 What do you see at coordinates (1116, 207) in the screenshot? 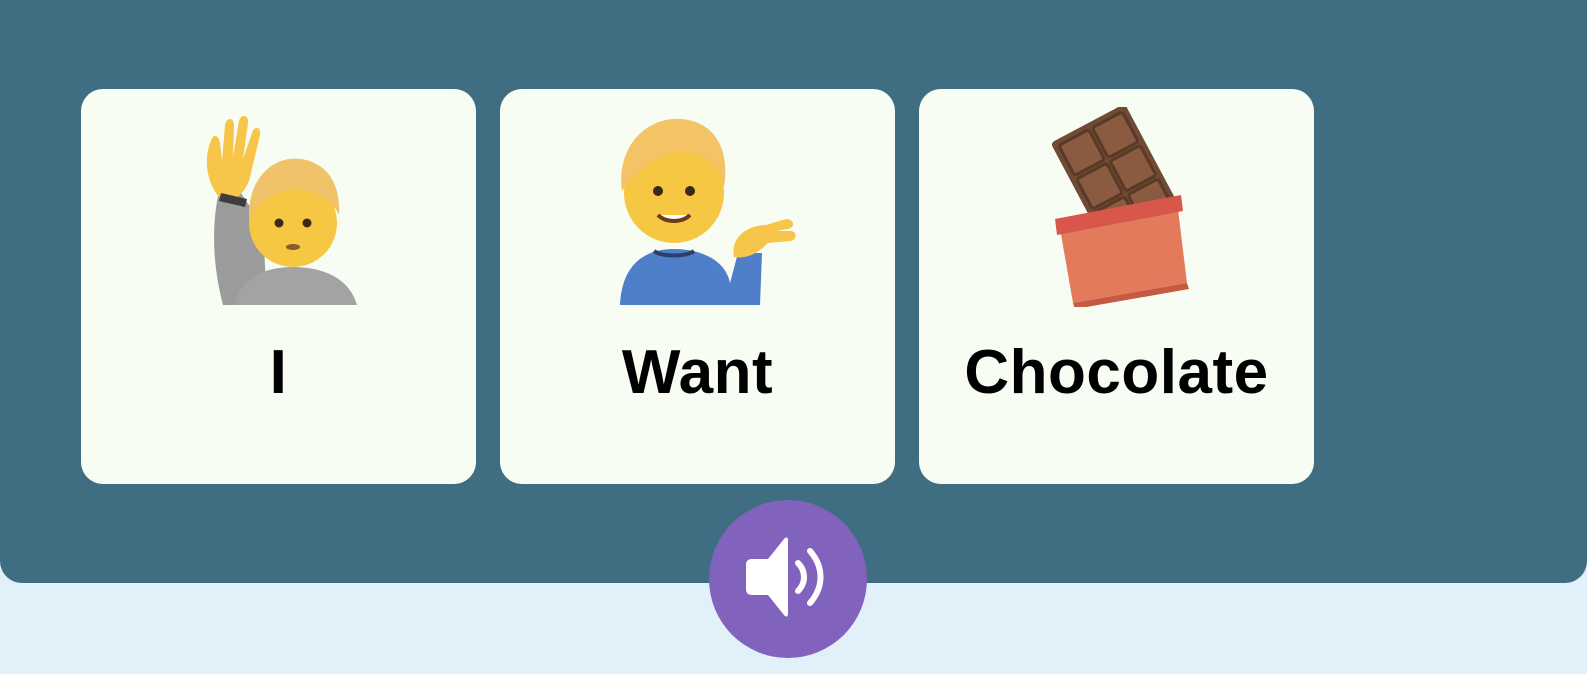
I see `chocolate-bar-icon` at bounding box center [1116, 207].